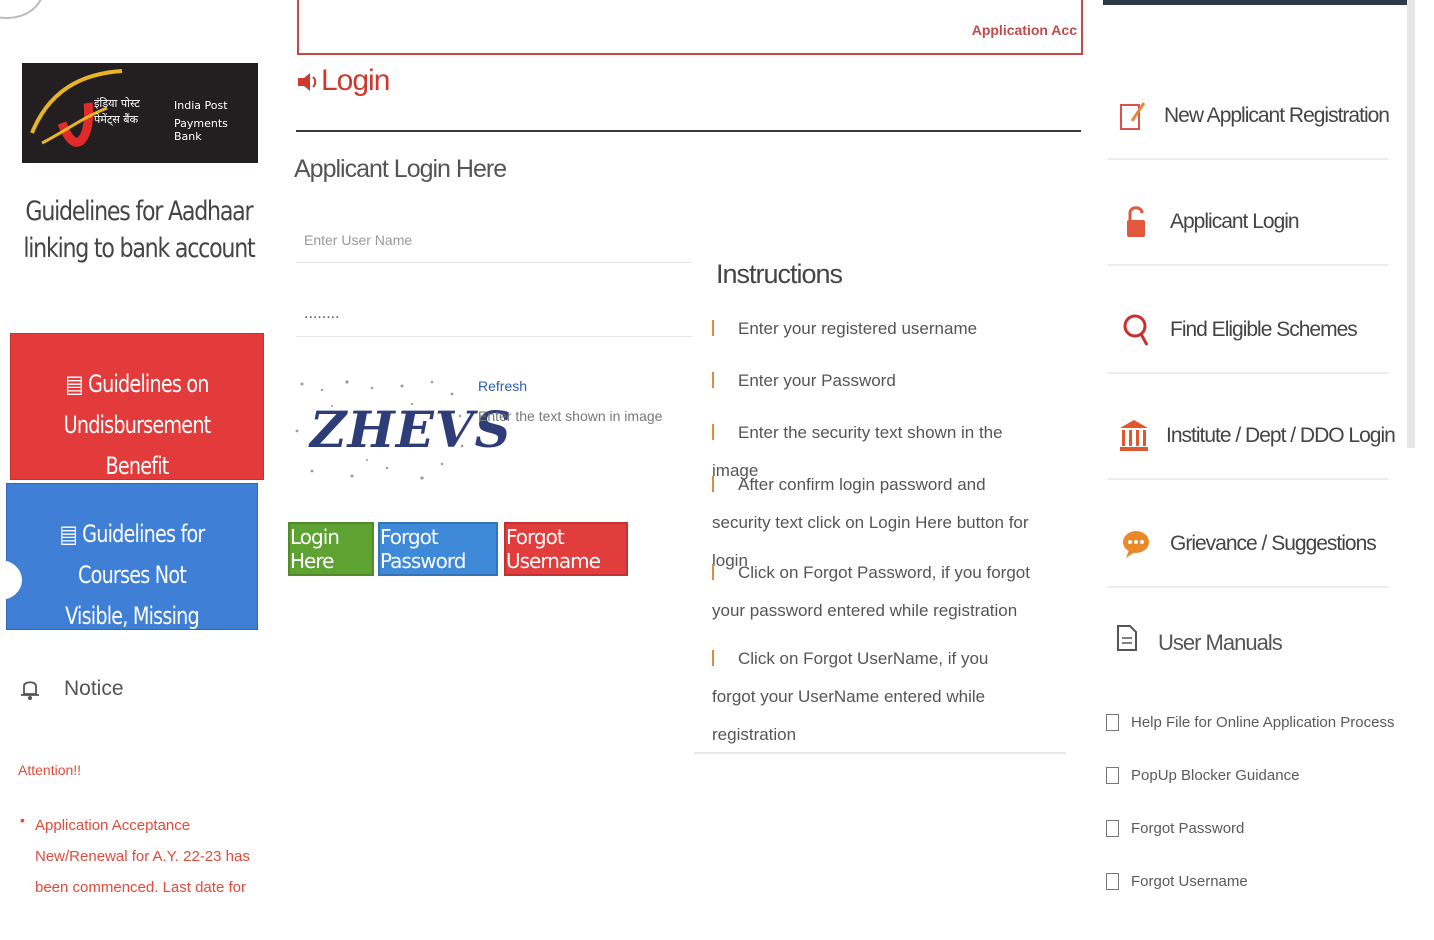 The height and width of the screenshot is (940, 1434). I want to click on new-applicant-registration-label: New Applicant Registration, so click(1277, 115).